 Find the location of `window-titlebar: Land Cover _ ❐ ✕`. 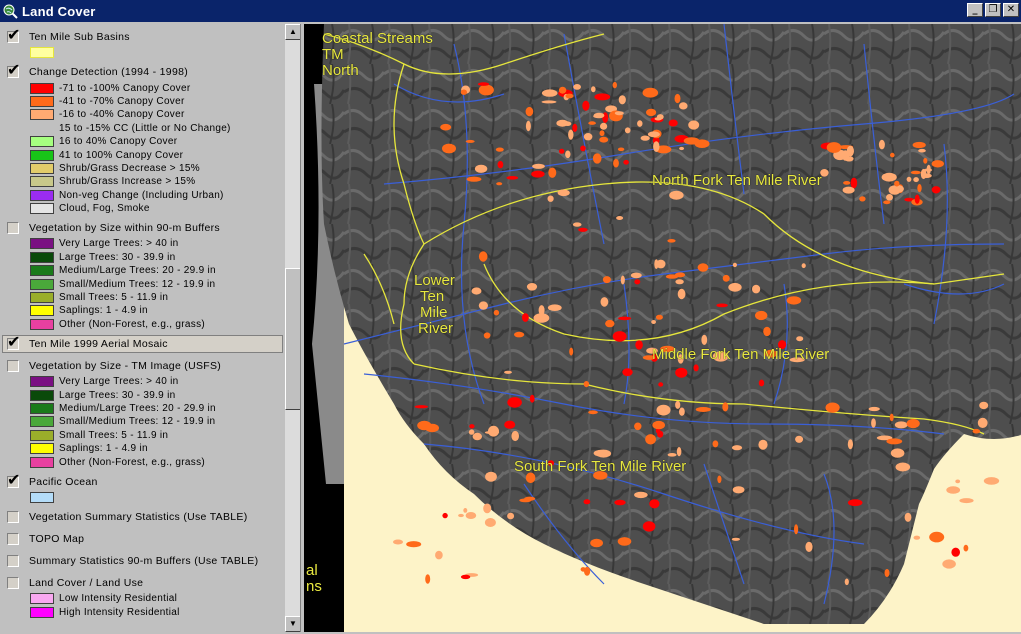

window-titlebar: Land Cover _ ❐ ✕ is located at coordinates (510, 11).